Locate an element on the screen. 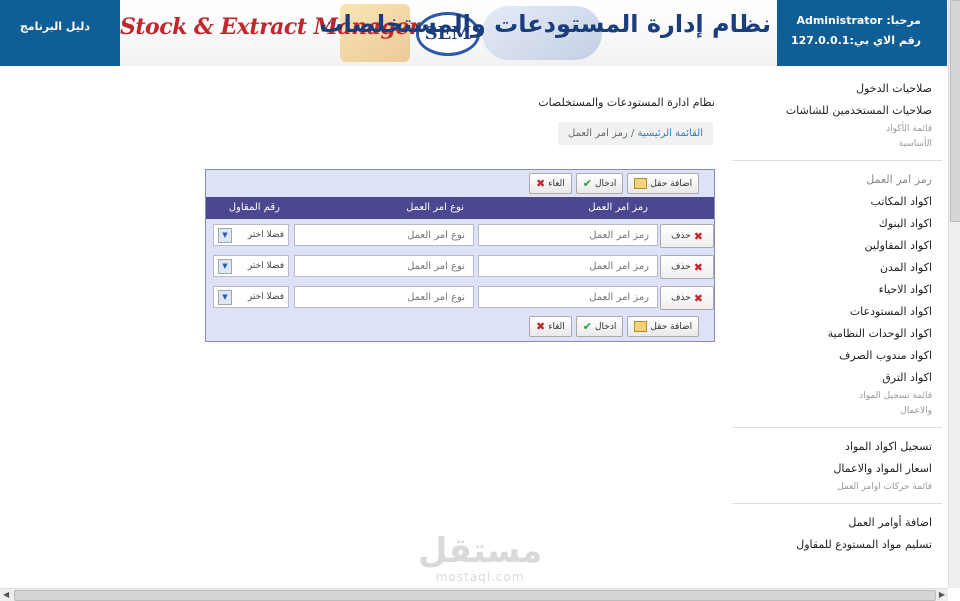 This screenshot has height=601, width=960. top-toolbar: ✖ الغاء ✔ ادخال اضافة حقل is located at coordinates (614, 183).